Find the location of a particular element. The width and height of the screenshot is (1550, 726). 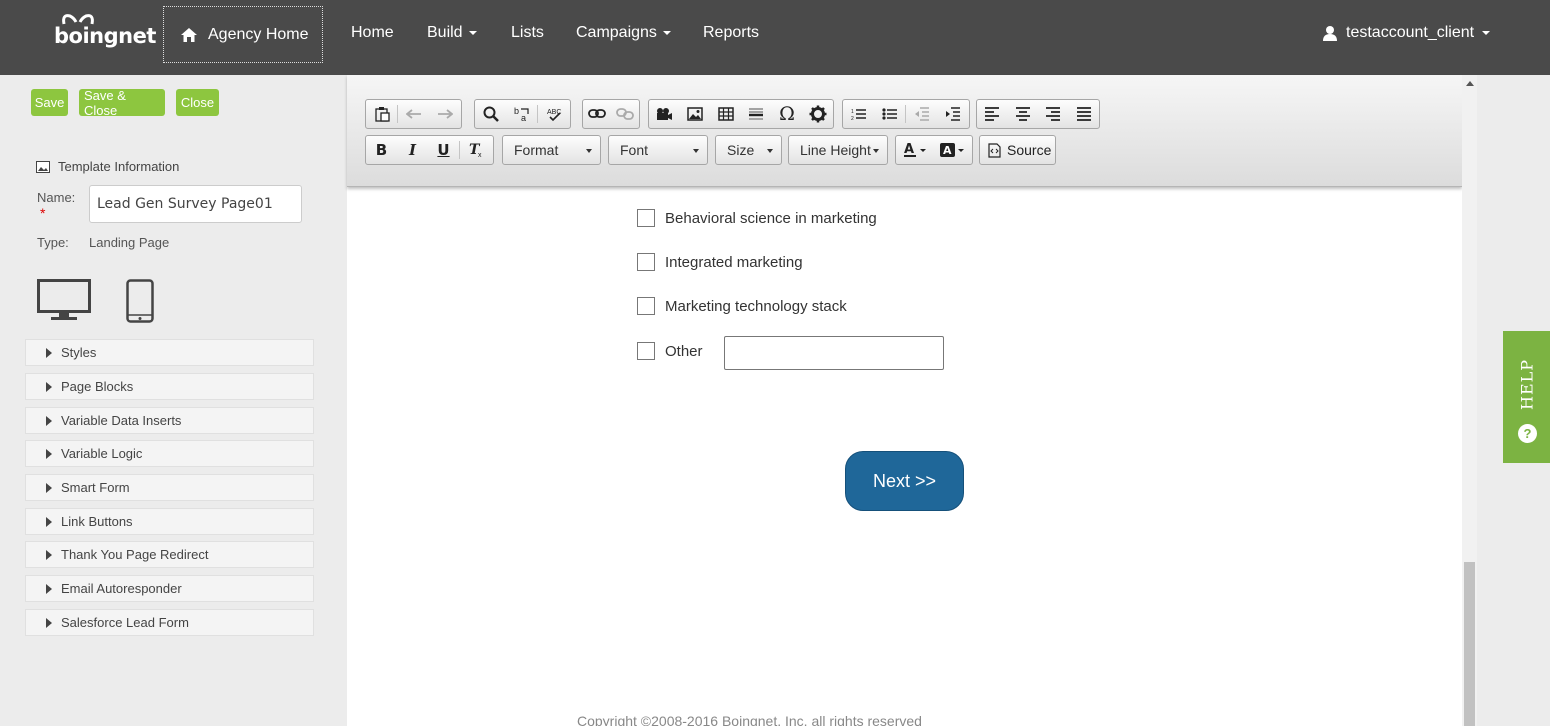

horizontal-rule-icon is located at coordinates (756, 114).